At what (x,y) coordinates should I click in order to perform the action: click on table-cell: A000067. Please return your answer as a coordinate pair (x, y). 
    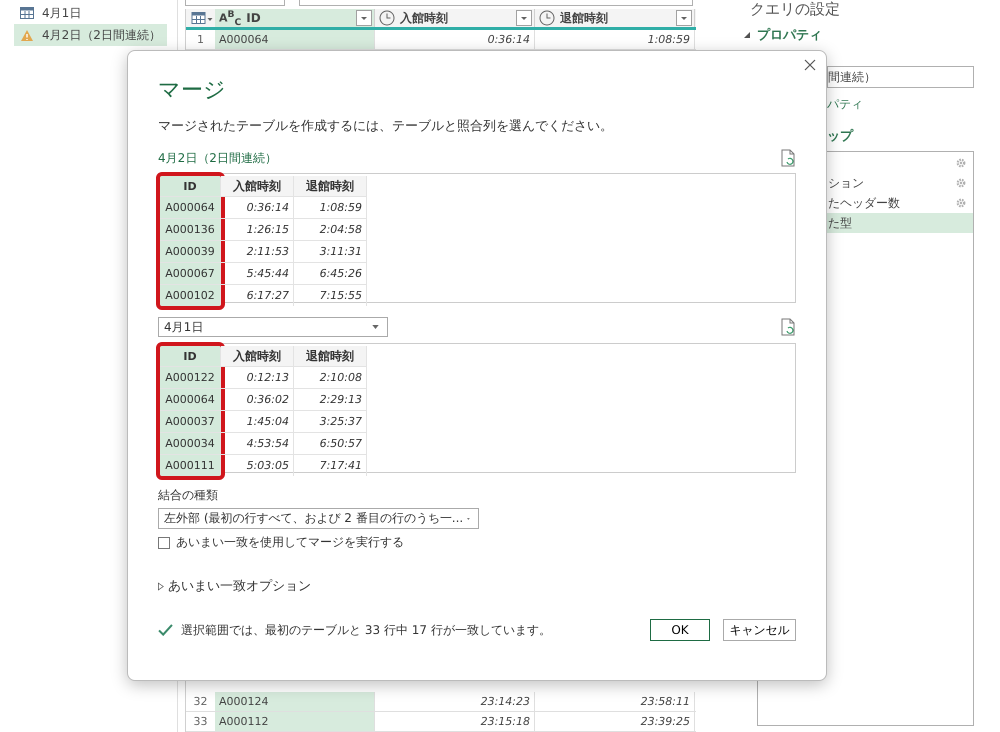
    Looking at the image, I should click on (190, 273).